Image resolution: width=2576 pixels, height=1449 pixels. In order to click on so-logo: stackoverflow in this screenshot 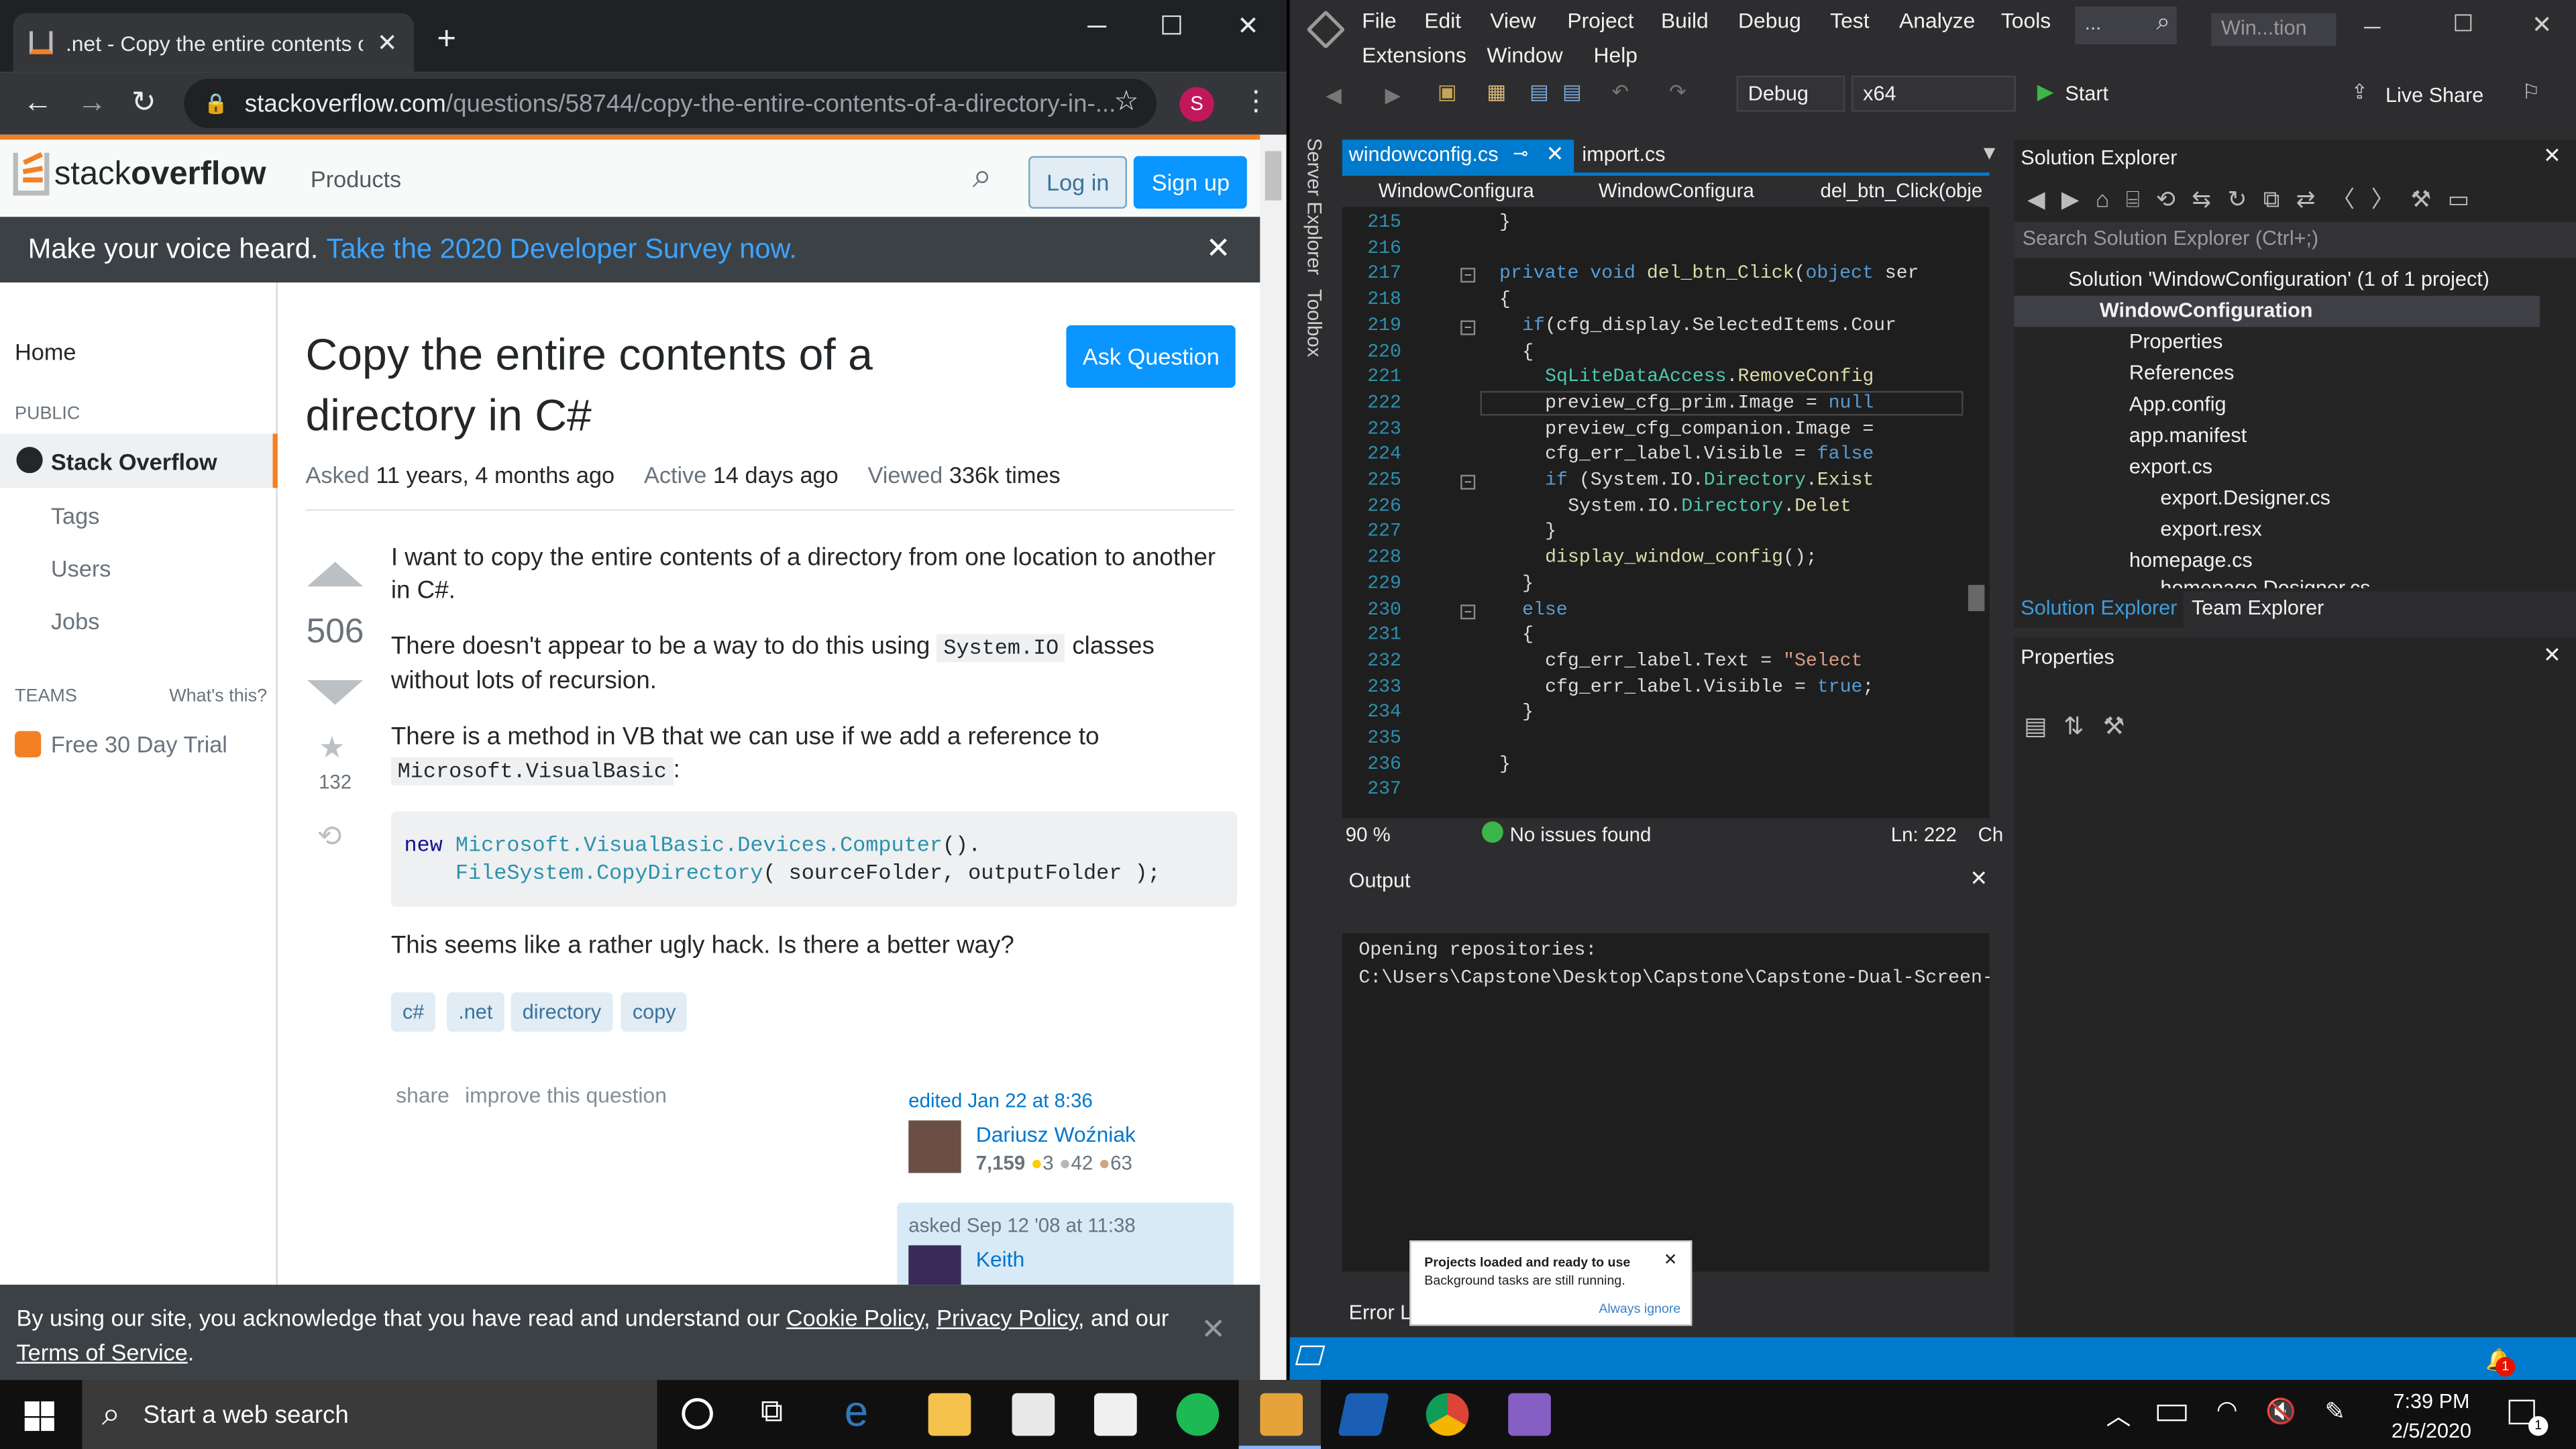, I will do `click(139, 174)`.